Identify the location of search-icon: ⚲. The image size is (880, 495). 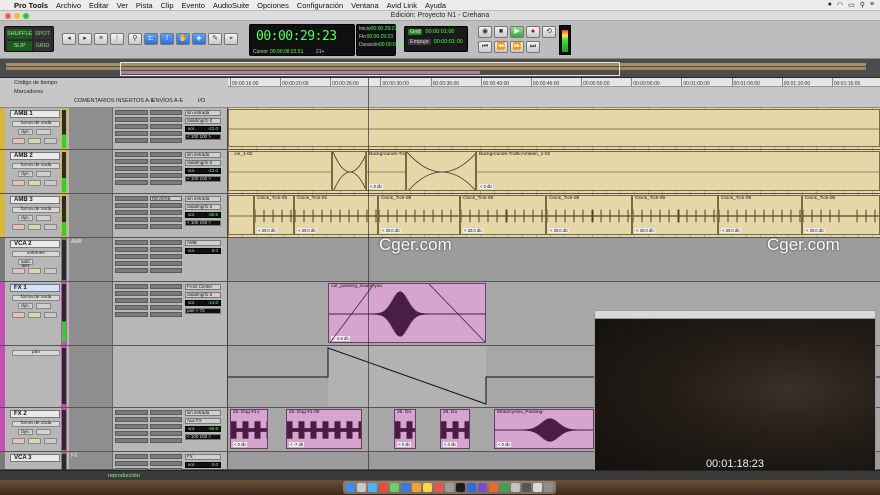
(862, 5).